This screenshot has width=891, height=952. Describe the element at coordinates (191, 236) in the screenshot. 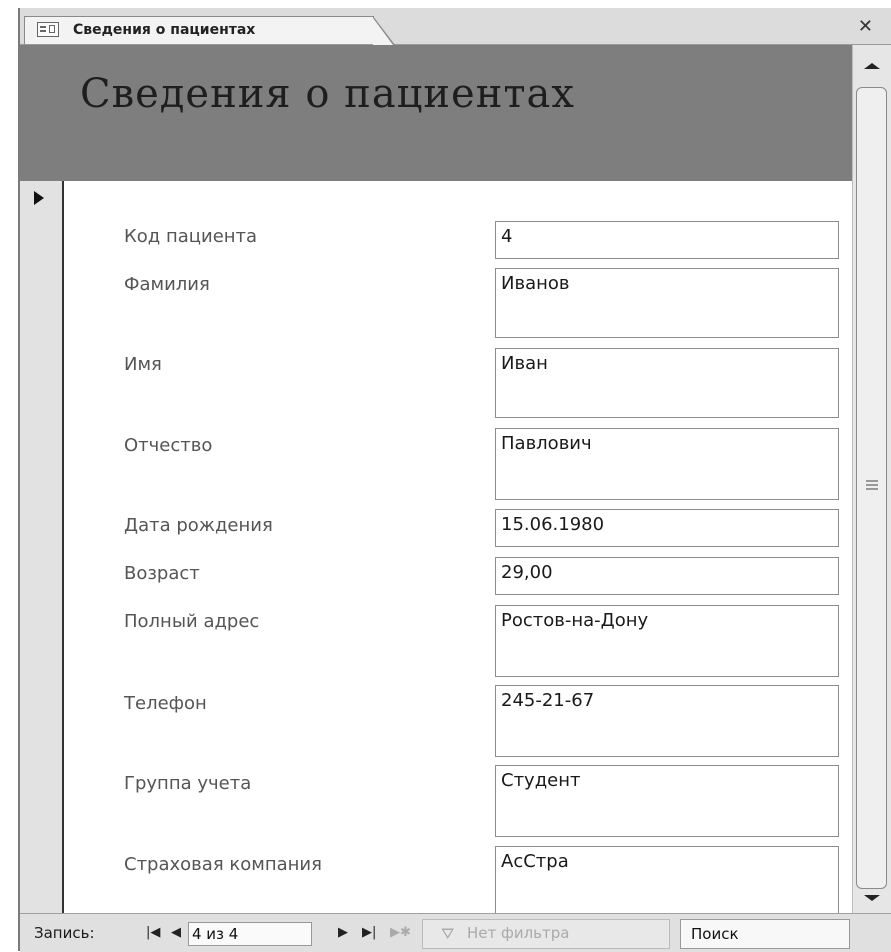

I see `label-patient-id: Код пациента` at that location.